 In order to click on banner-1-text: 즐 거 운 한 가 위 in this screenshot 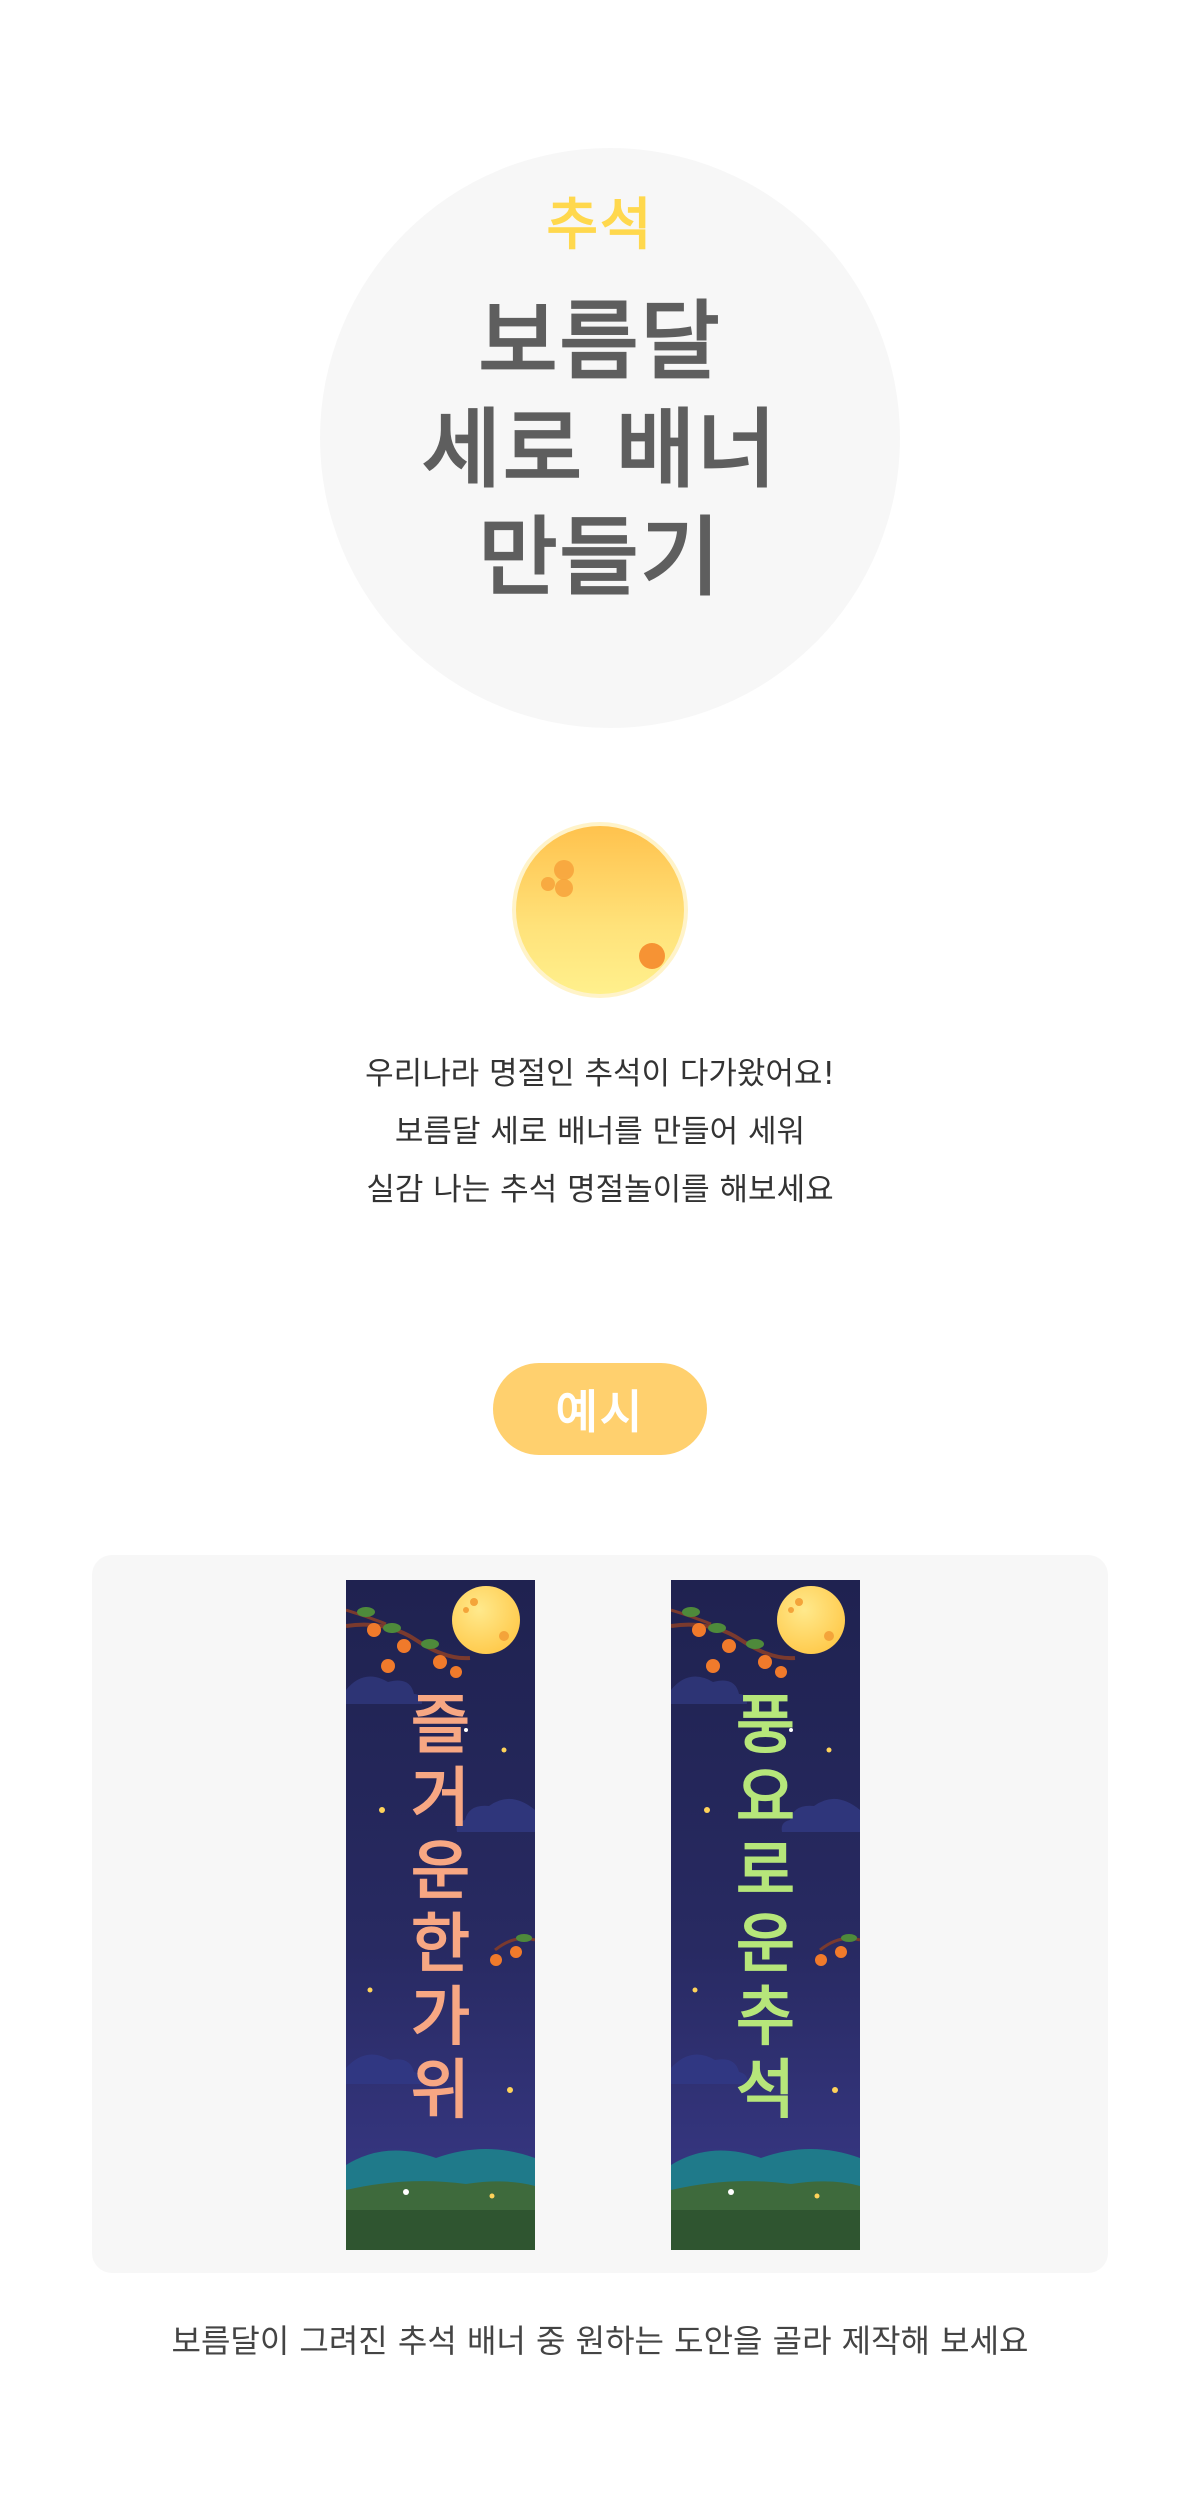, I will do `click(440, 1909)`.